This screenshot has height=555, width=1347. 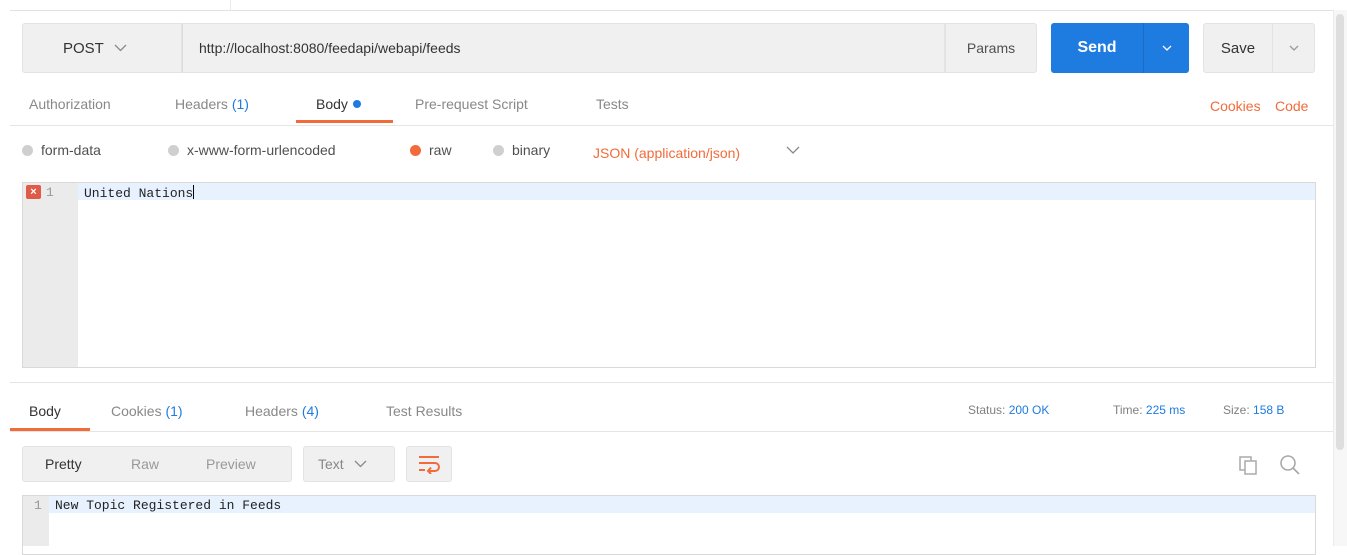 What do you see at coordinates (1128, 410) in the screenshot?
I see `time-label: Time:` at bounding box center [1128, 410].